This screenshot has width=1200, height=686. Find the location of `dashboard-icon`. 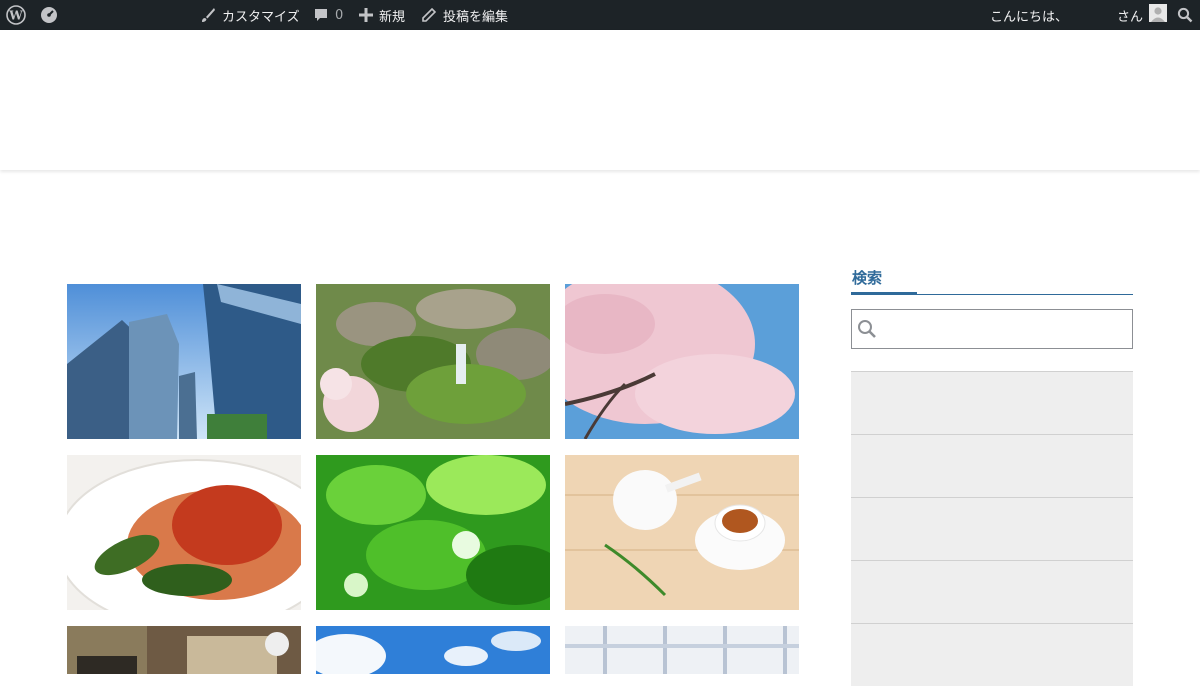

dashboard-icon is located at coordinates (49, 15).